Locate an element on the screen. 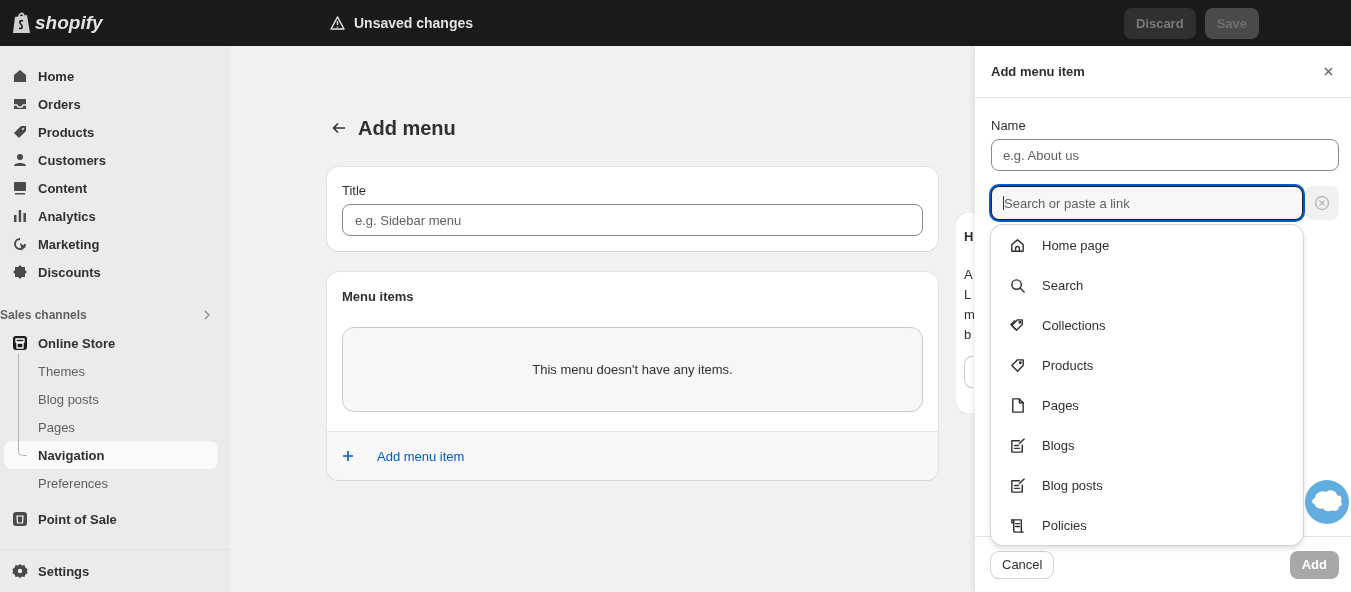 This screenshot has height=592, width=1351. add-menu-item-link: Add menu item is located at coordinates (421, 456).